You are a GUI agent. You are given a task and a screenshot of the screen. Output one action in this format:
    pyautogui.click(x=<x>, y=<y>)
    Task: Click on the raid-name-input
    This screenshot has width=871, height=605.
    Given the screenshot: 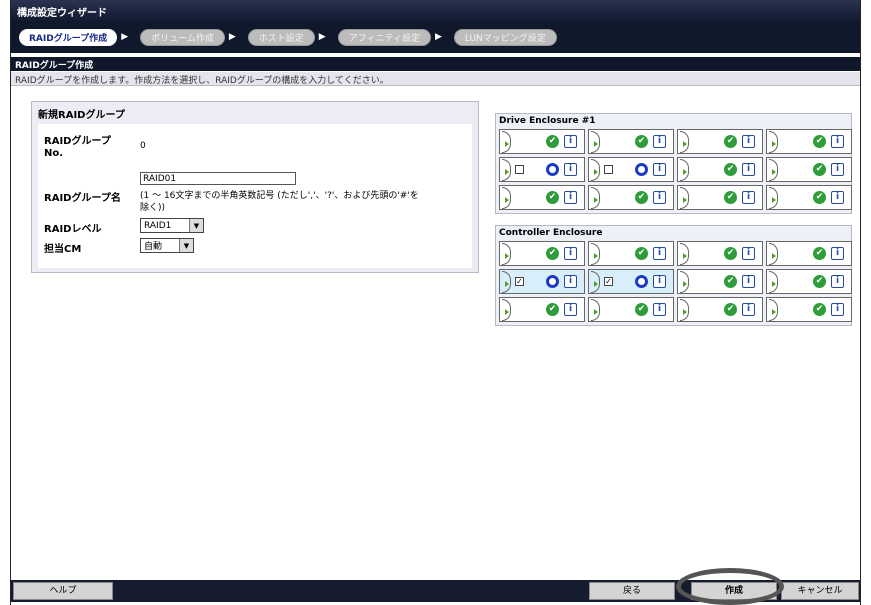 What is the action you would take?
    pyautogui.click(x=218, y=178)
    